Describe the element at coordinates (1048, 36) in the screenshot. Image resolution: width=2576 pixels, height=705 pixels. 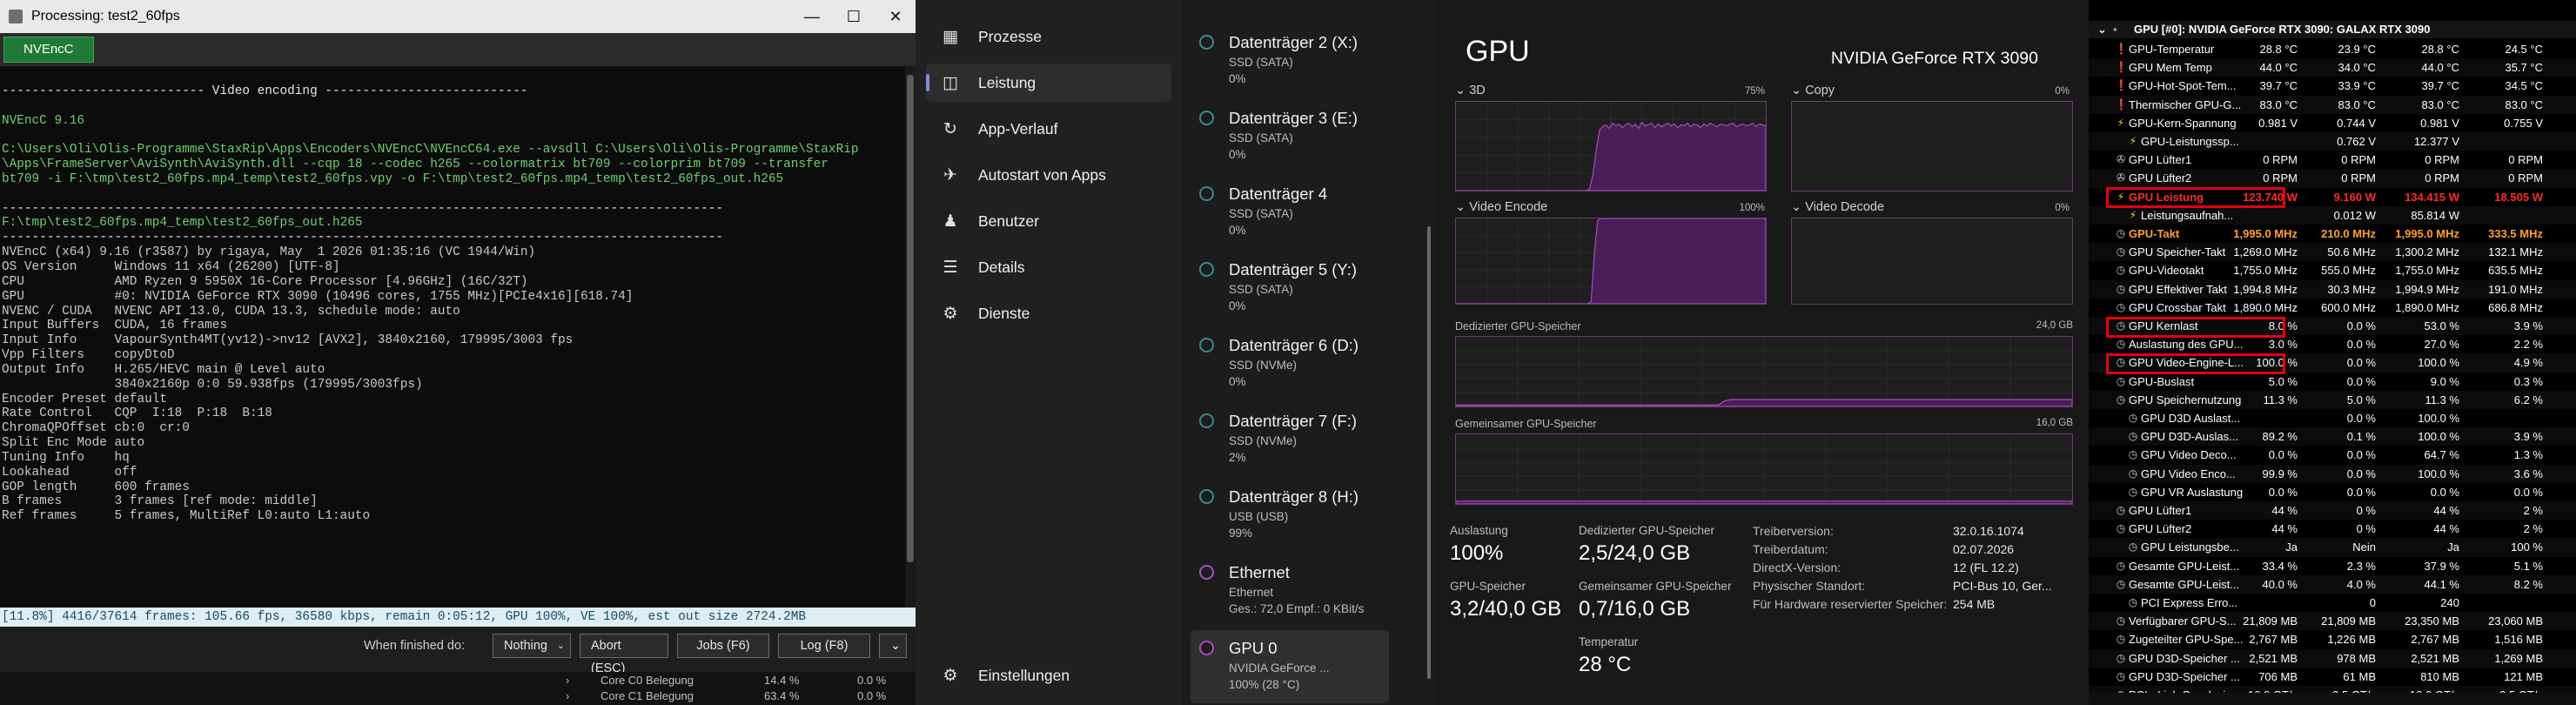
I see `nav-item-prozesse: ▦ Prozesse` at that location.